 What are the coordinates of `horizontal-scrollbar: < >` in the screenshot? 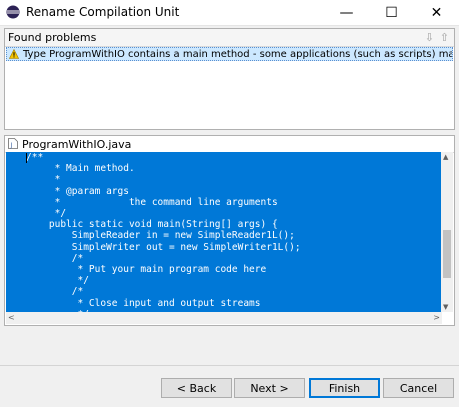 It's located at (224, 318).